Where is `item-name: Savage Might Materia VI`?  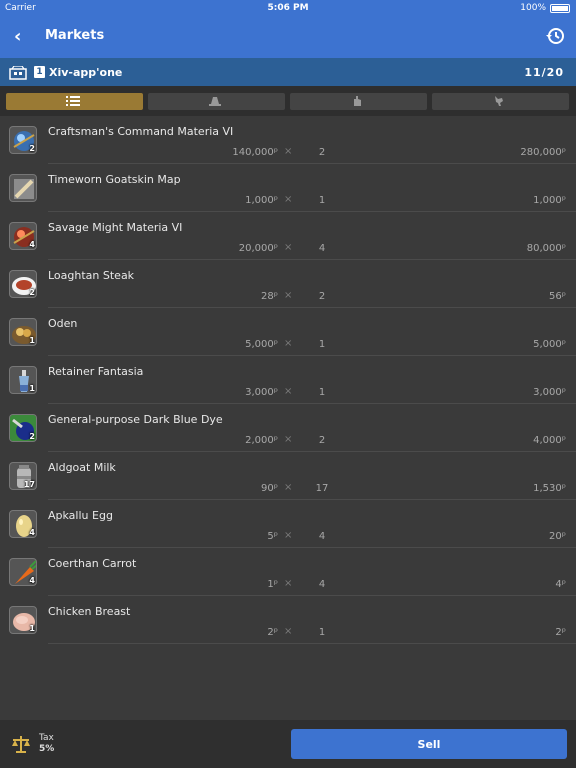 item-name: Savage Might Materia VI is located at coordinates (115, 227).